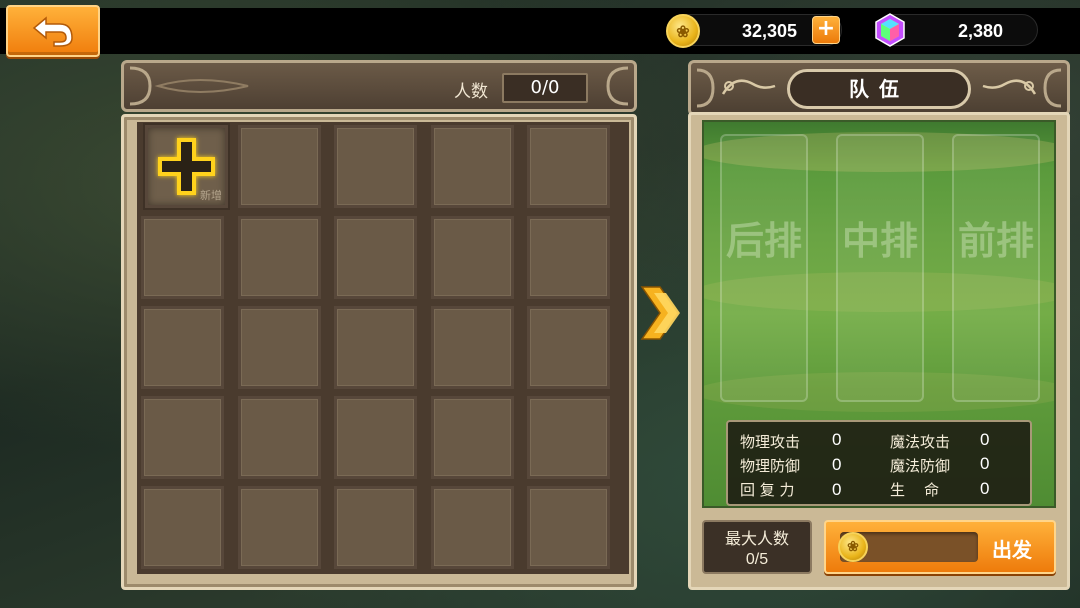  I want to click on add-member-slot: 新增, so click(186, 166).